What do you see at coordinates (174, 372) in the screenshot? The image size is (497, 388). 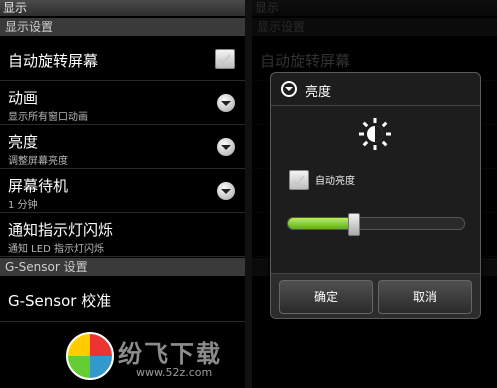 I see `watermark-url: www.52z.com` at bounding box center [174, 372].